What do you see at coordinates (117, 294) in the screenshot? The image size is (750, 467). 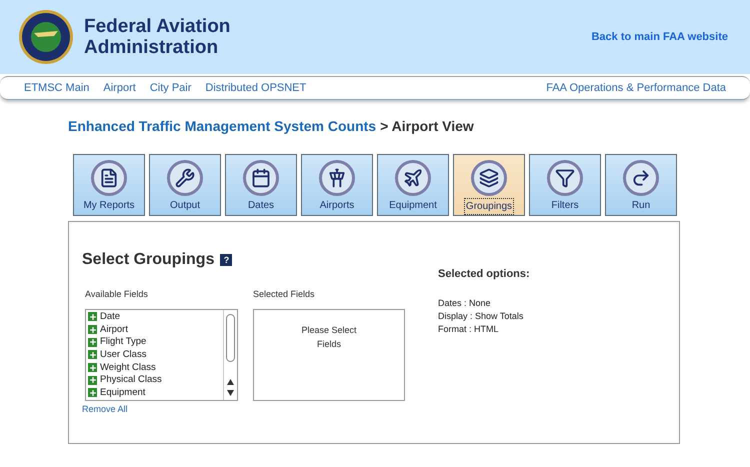 I see `field-label: Available Fields` at bounding box center [117, 294].